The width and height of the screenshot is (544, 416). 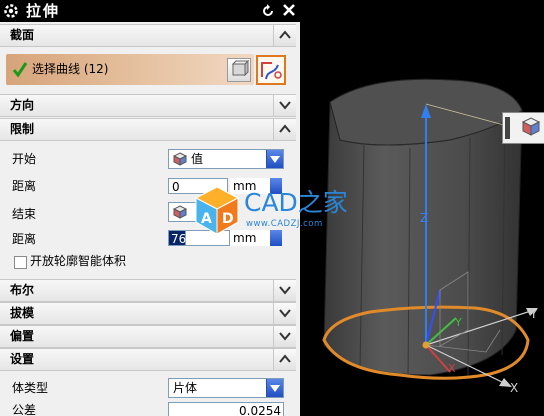 I want to click on body-type-select: 片体, so click(x=226, y=388).